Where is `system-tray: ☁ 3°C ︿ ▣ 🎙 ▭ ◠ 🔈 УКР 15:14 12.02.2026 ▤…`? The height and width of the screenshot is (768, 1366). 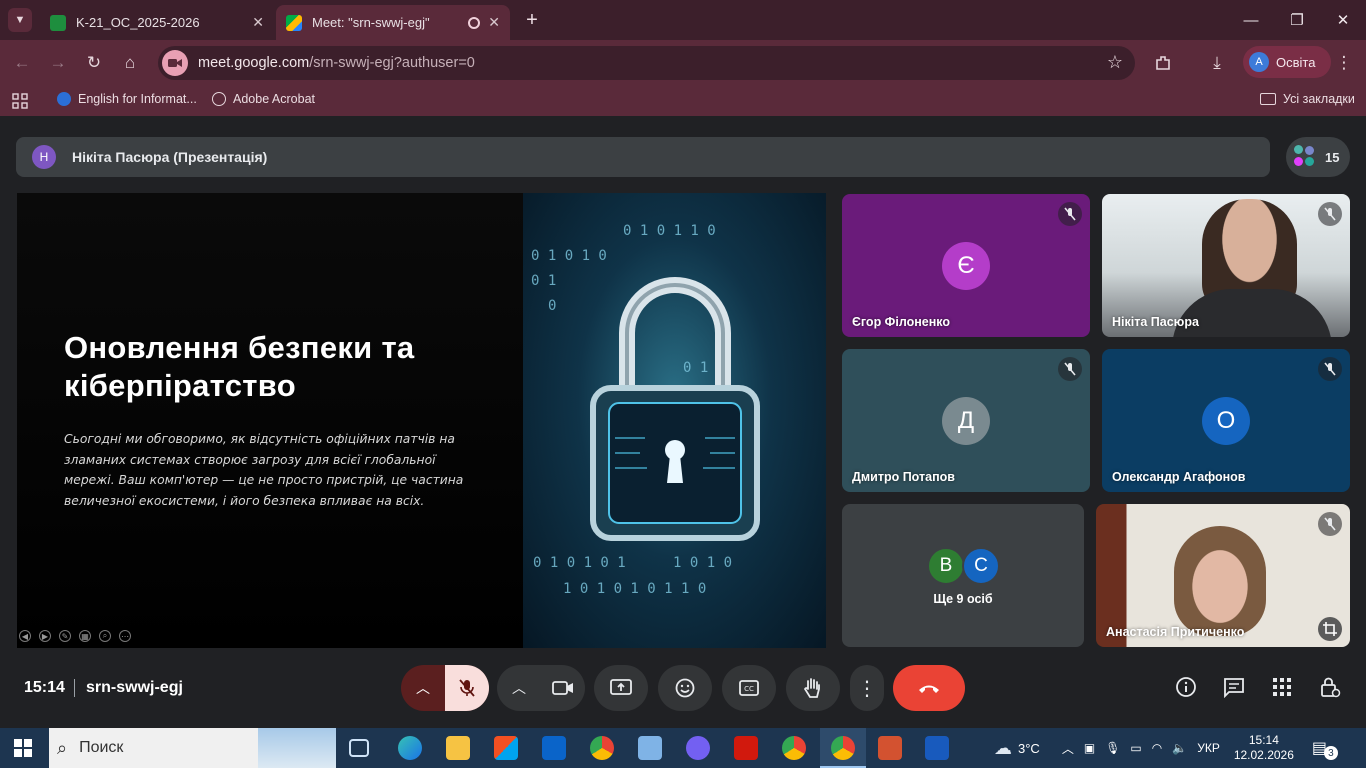 system-tray: ☁ 3°C ︿ ▣ 🎙 ▭ ◠ 🔈 УКР 15:14 12.02.2026 ▤… is located at coordinates (1166, 748).